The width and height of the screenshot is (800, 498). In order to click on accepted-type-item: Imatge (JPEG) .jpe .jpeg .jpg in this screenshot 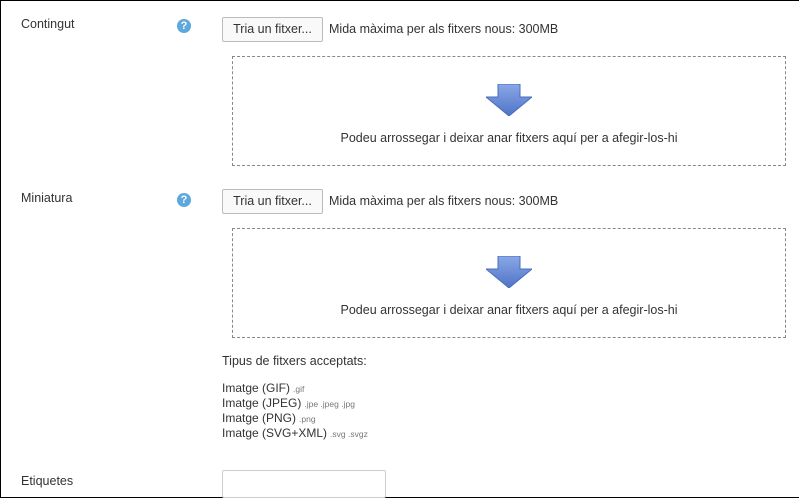, I will do `click(288, 403)`.